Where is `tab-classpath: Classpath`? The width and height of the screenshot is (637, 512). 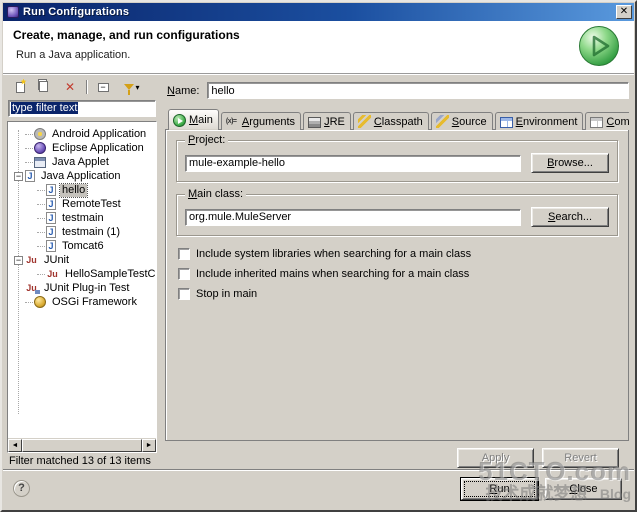
tab-classpath: Classpath is located at coordinates (390, 121).